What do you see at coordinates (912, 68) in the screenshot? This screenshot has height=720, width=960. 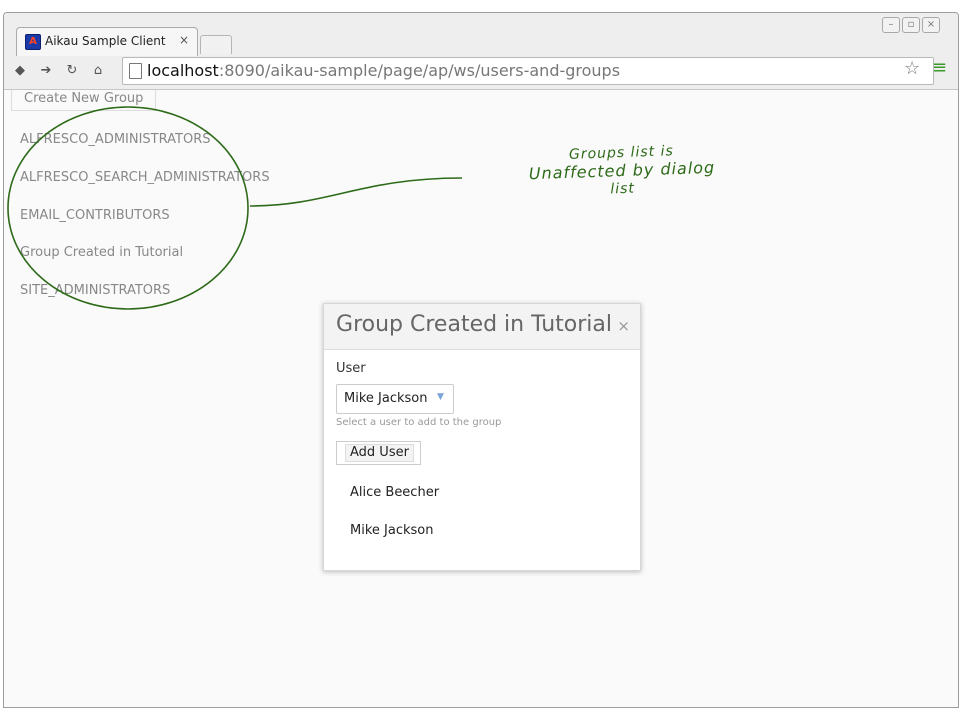 I see `bookmark-star-icon: ☆` at bounding box center [912, 68].